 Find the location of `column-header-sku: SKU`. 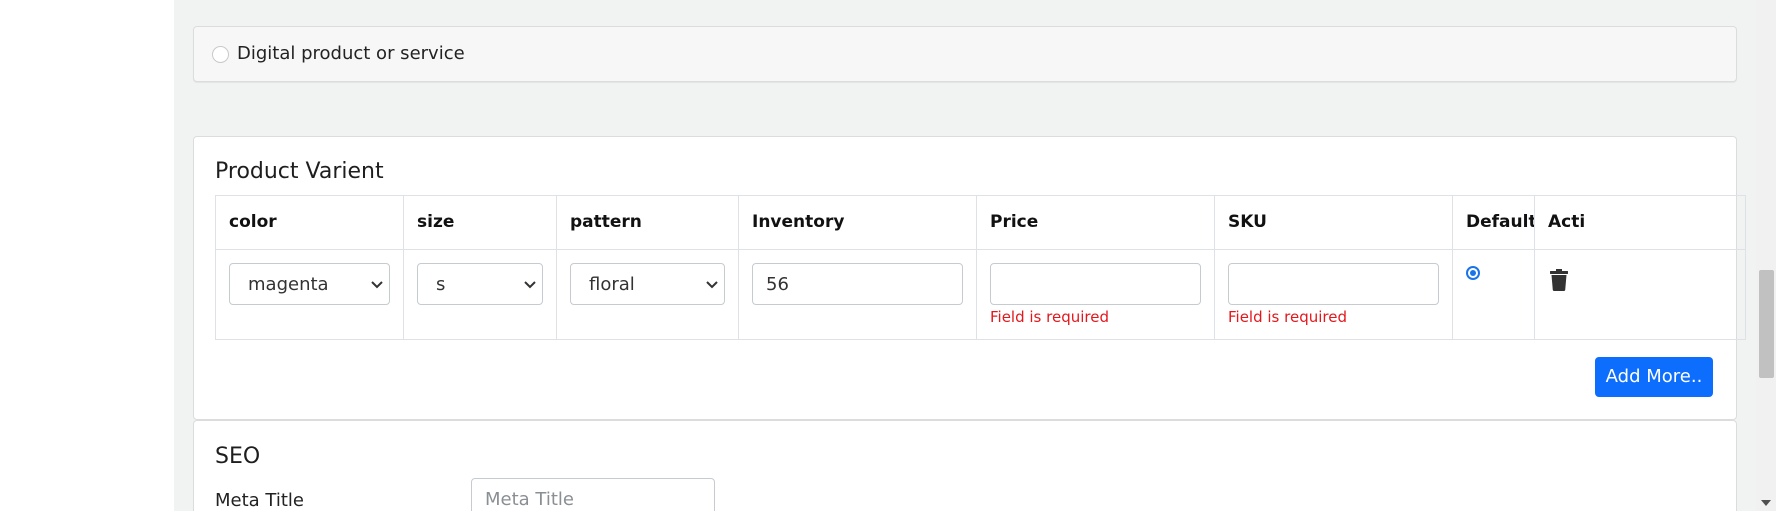

column-header-sku: SKU is located at coordinates (1333, 222).